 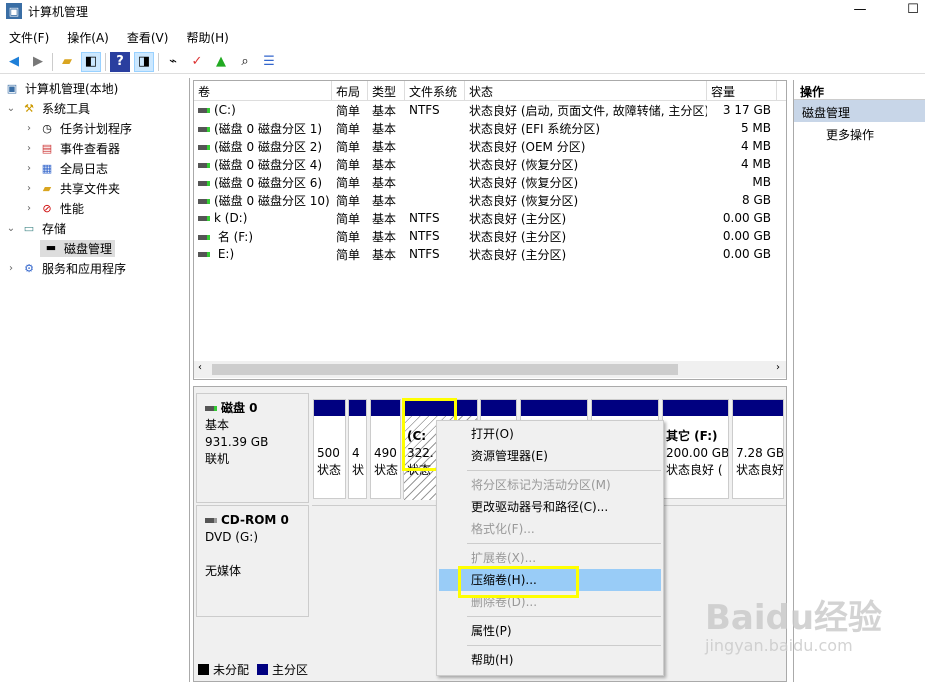 I want to click on connect-icon: ⌁, so click(x=173, y=62).